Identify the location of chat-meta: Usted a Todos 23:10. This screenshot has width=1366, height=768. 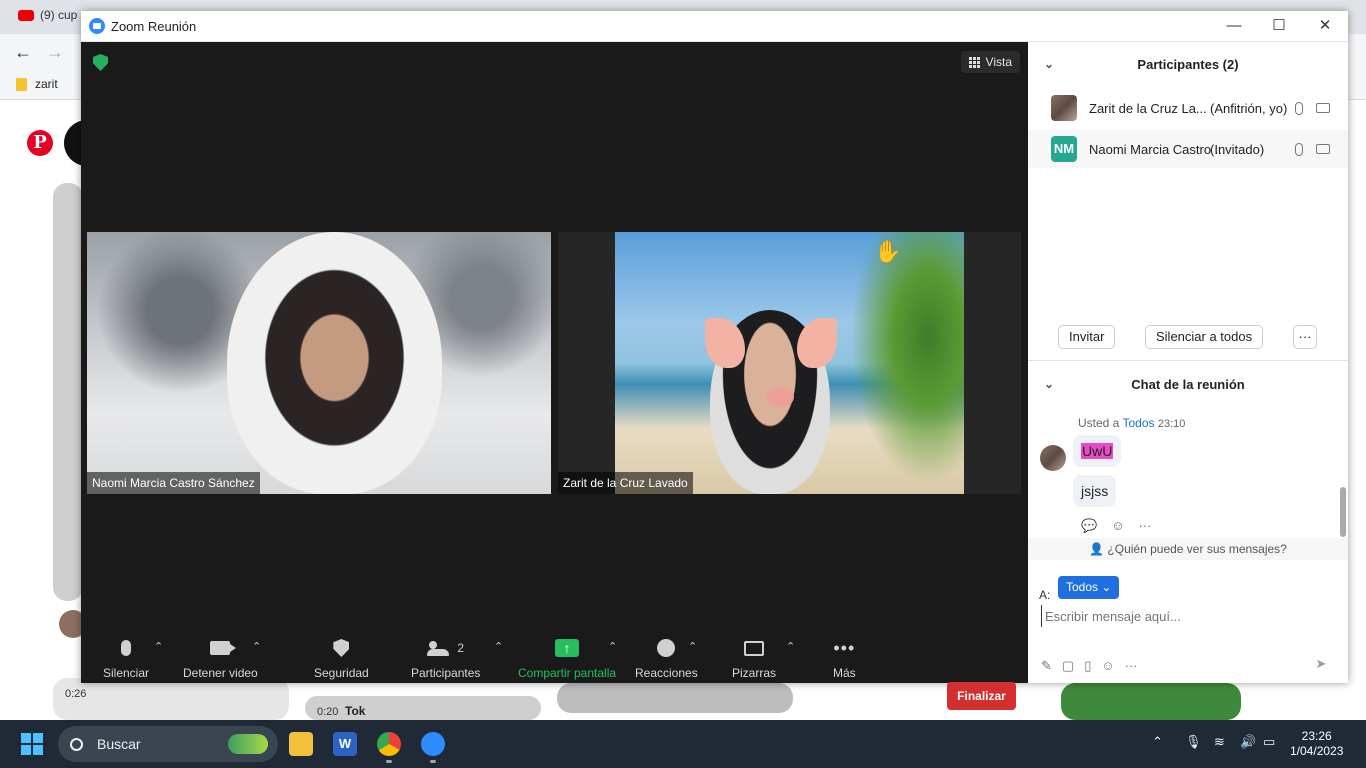
(1131, 423).